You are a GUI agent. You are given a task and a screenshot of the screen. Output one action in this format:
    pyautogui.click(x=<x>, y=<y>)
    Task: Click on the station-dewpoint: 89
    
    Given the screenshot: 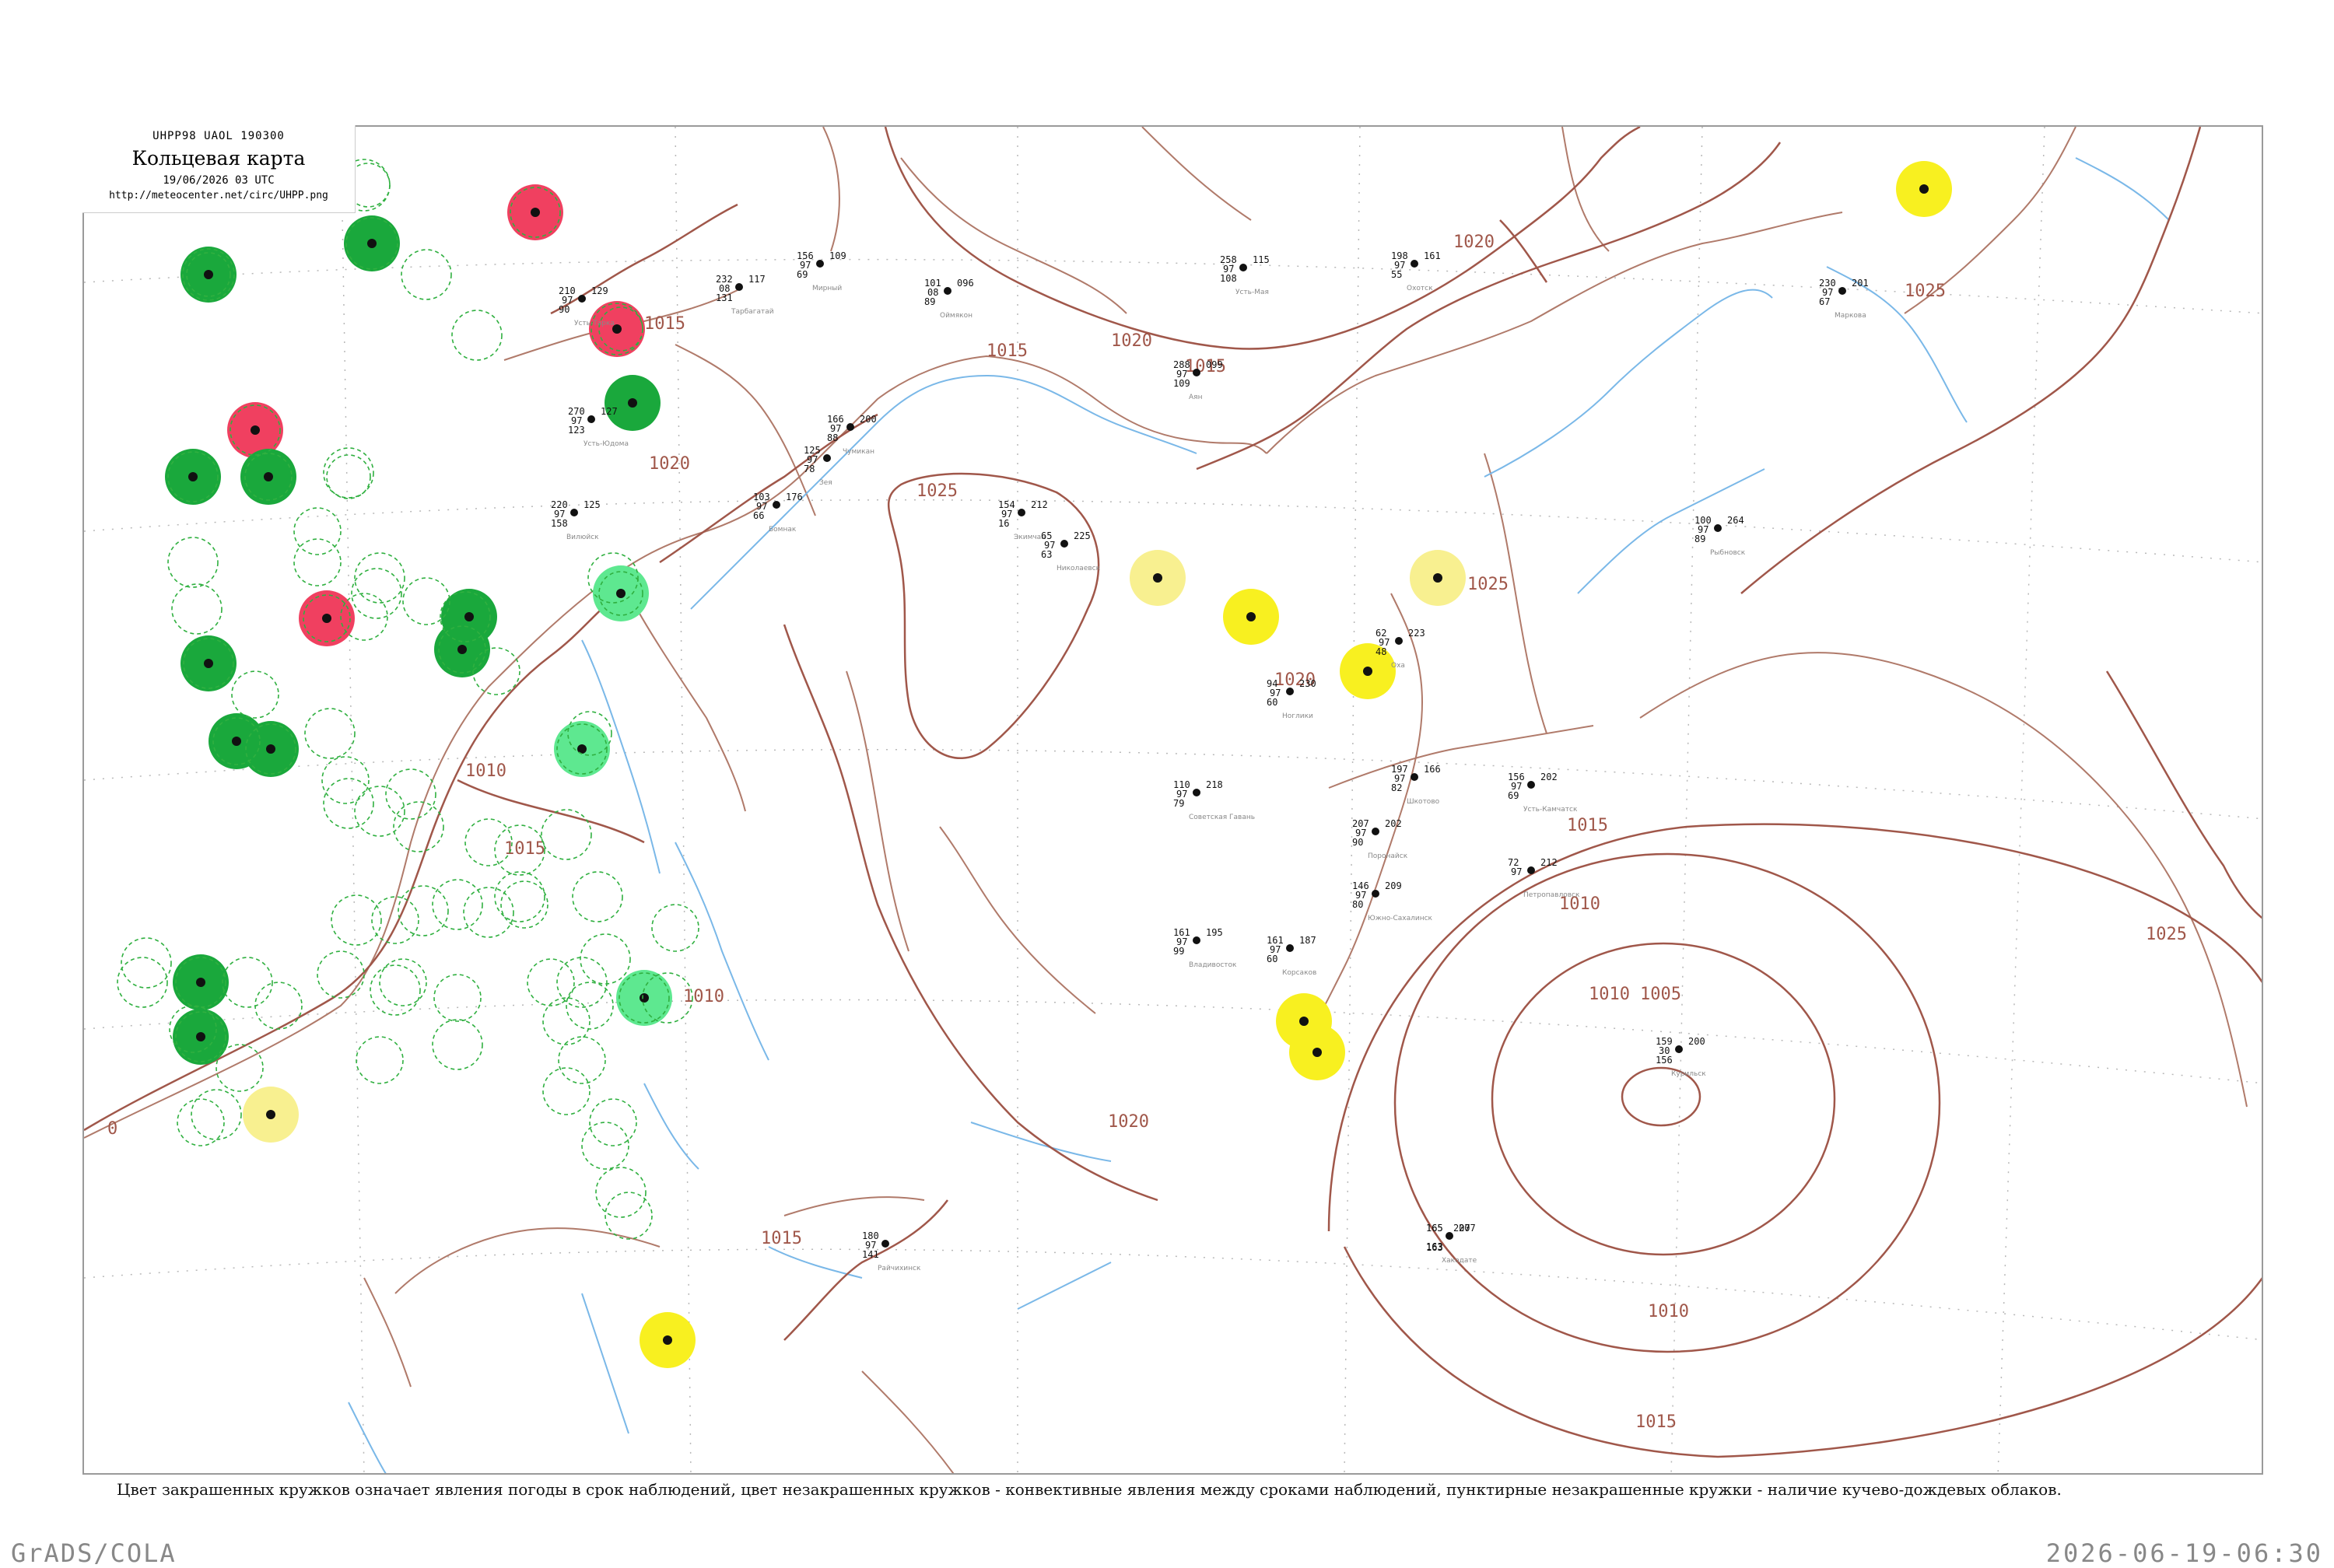 What is the action you would take?
    pyautogui.click(x=930, y=301)
    